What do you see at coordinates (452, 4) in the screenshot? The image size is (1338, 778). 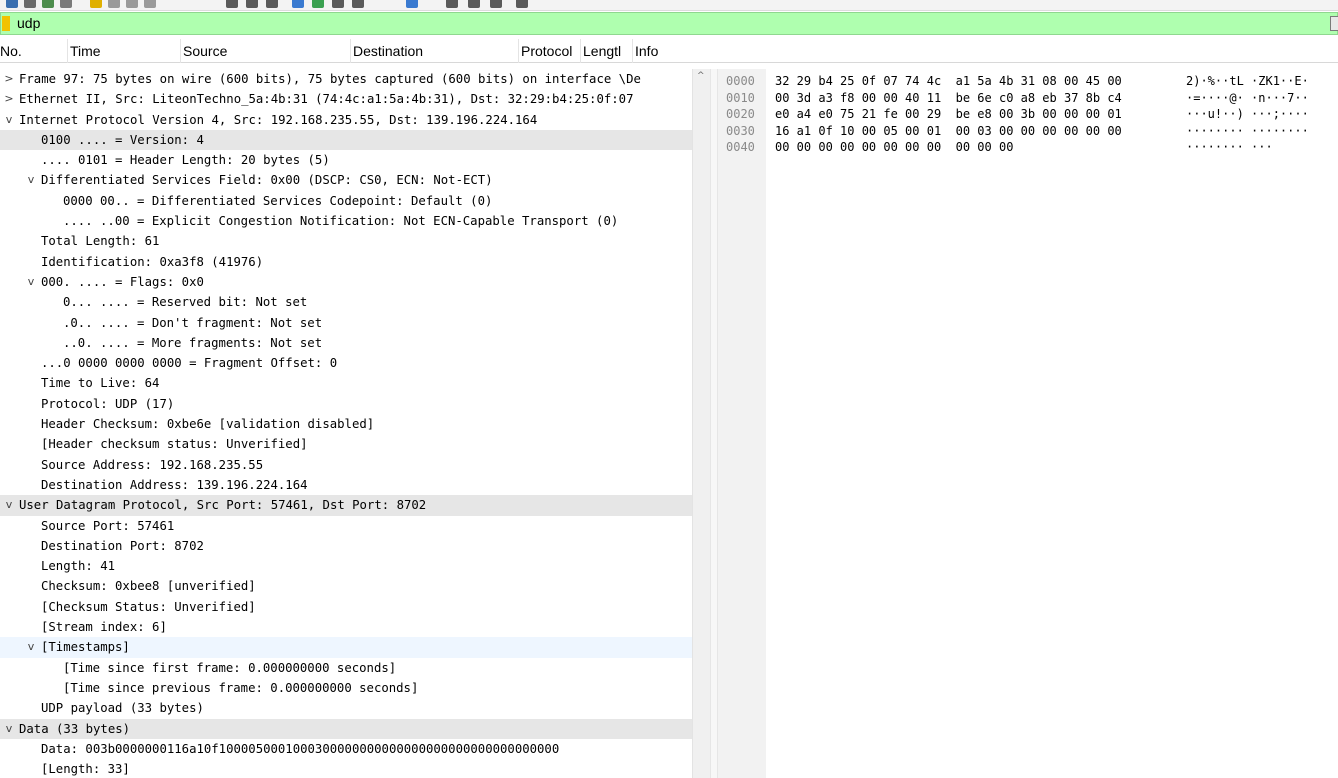 I see `zoom-out-icon` at bounding box center [452, 4].